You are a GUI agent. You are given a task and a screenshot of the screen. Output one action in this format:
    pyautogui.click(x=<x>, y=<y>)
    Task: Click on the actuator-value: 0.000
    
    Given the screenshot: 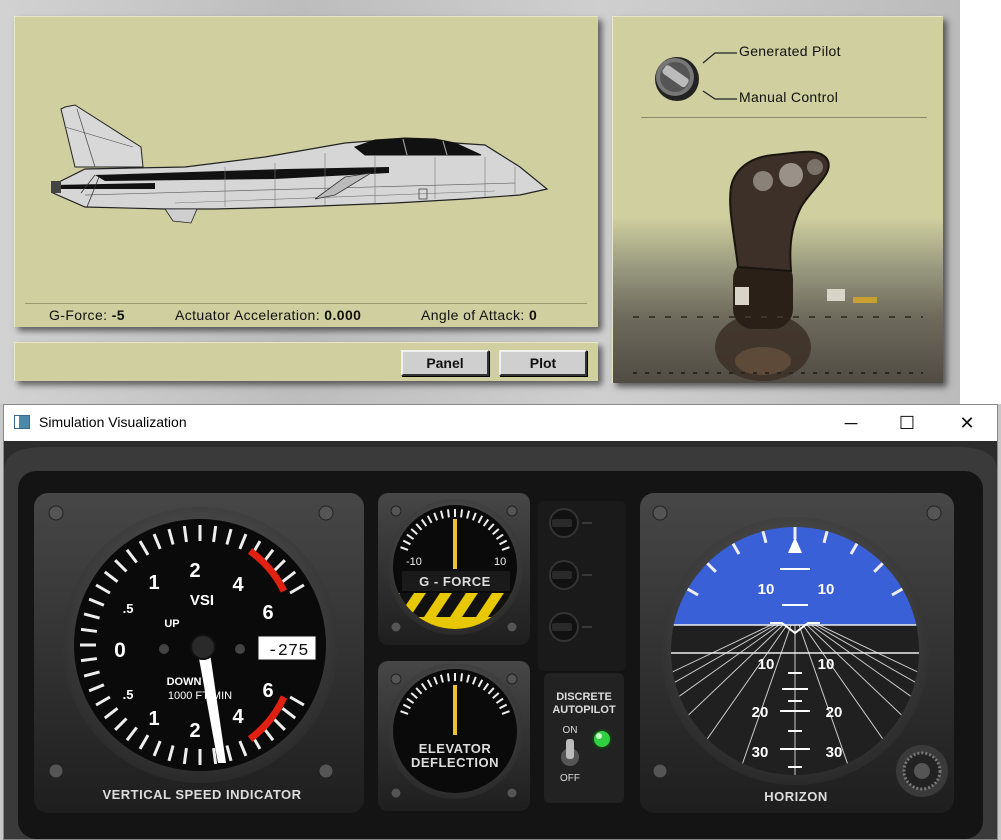 What is the action you would take?
    pyautogui.click(x=343, y=315)
    